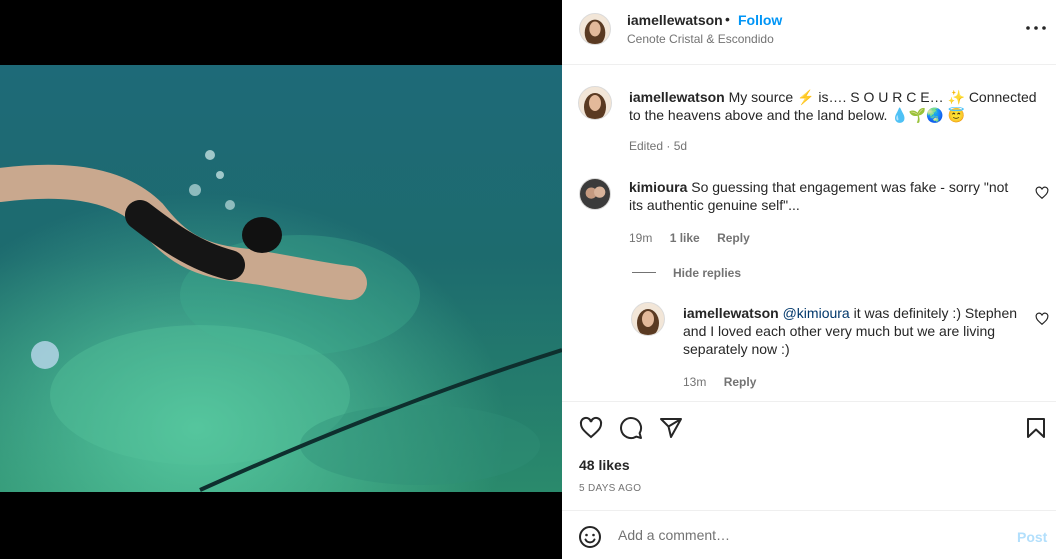  I want to click on reply-mention: @kimioura, so click(816, 313).